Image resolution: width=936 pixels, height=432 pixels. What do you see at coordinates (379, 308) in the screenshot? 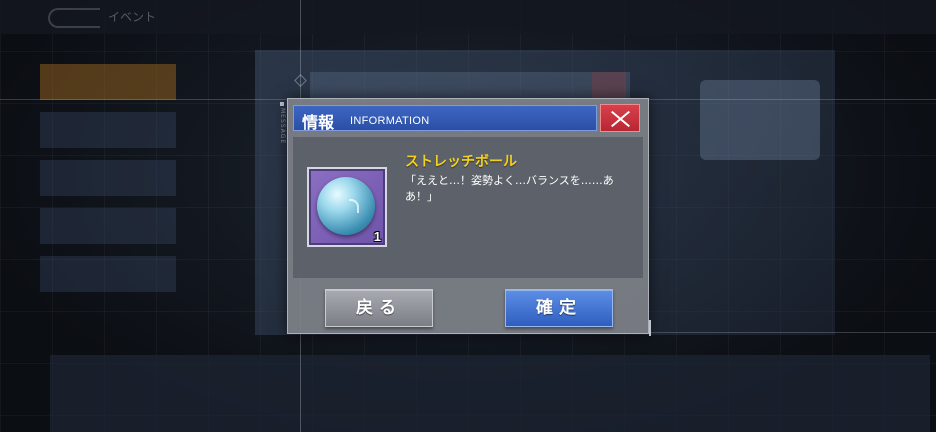
I see `back-button: 戻る` at bounding box center [379, 308].